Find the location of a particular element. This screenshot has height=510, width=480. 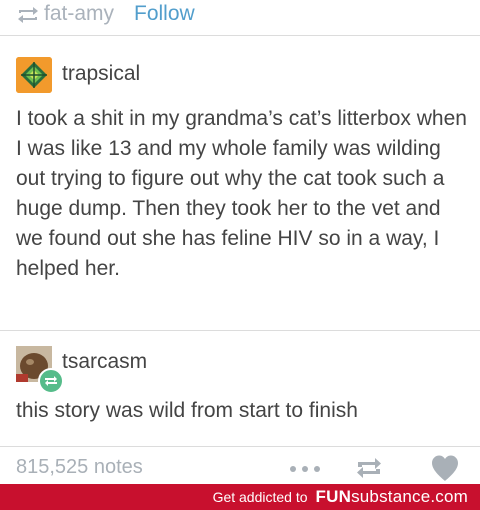

reply-body-text: this story was wild from start to finish is located at coordinates (187, 410).